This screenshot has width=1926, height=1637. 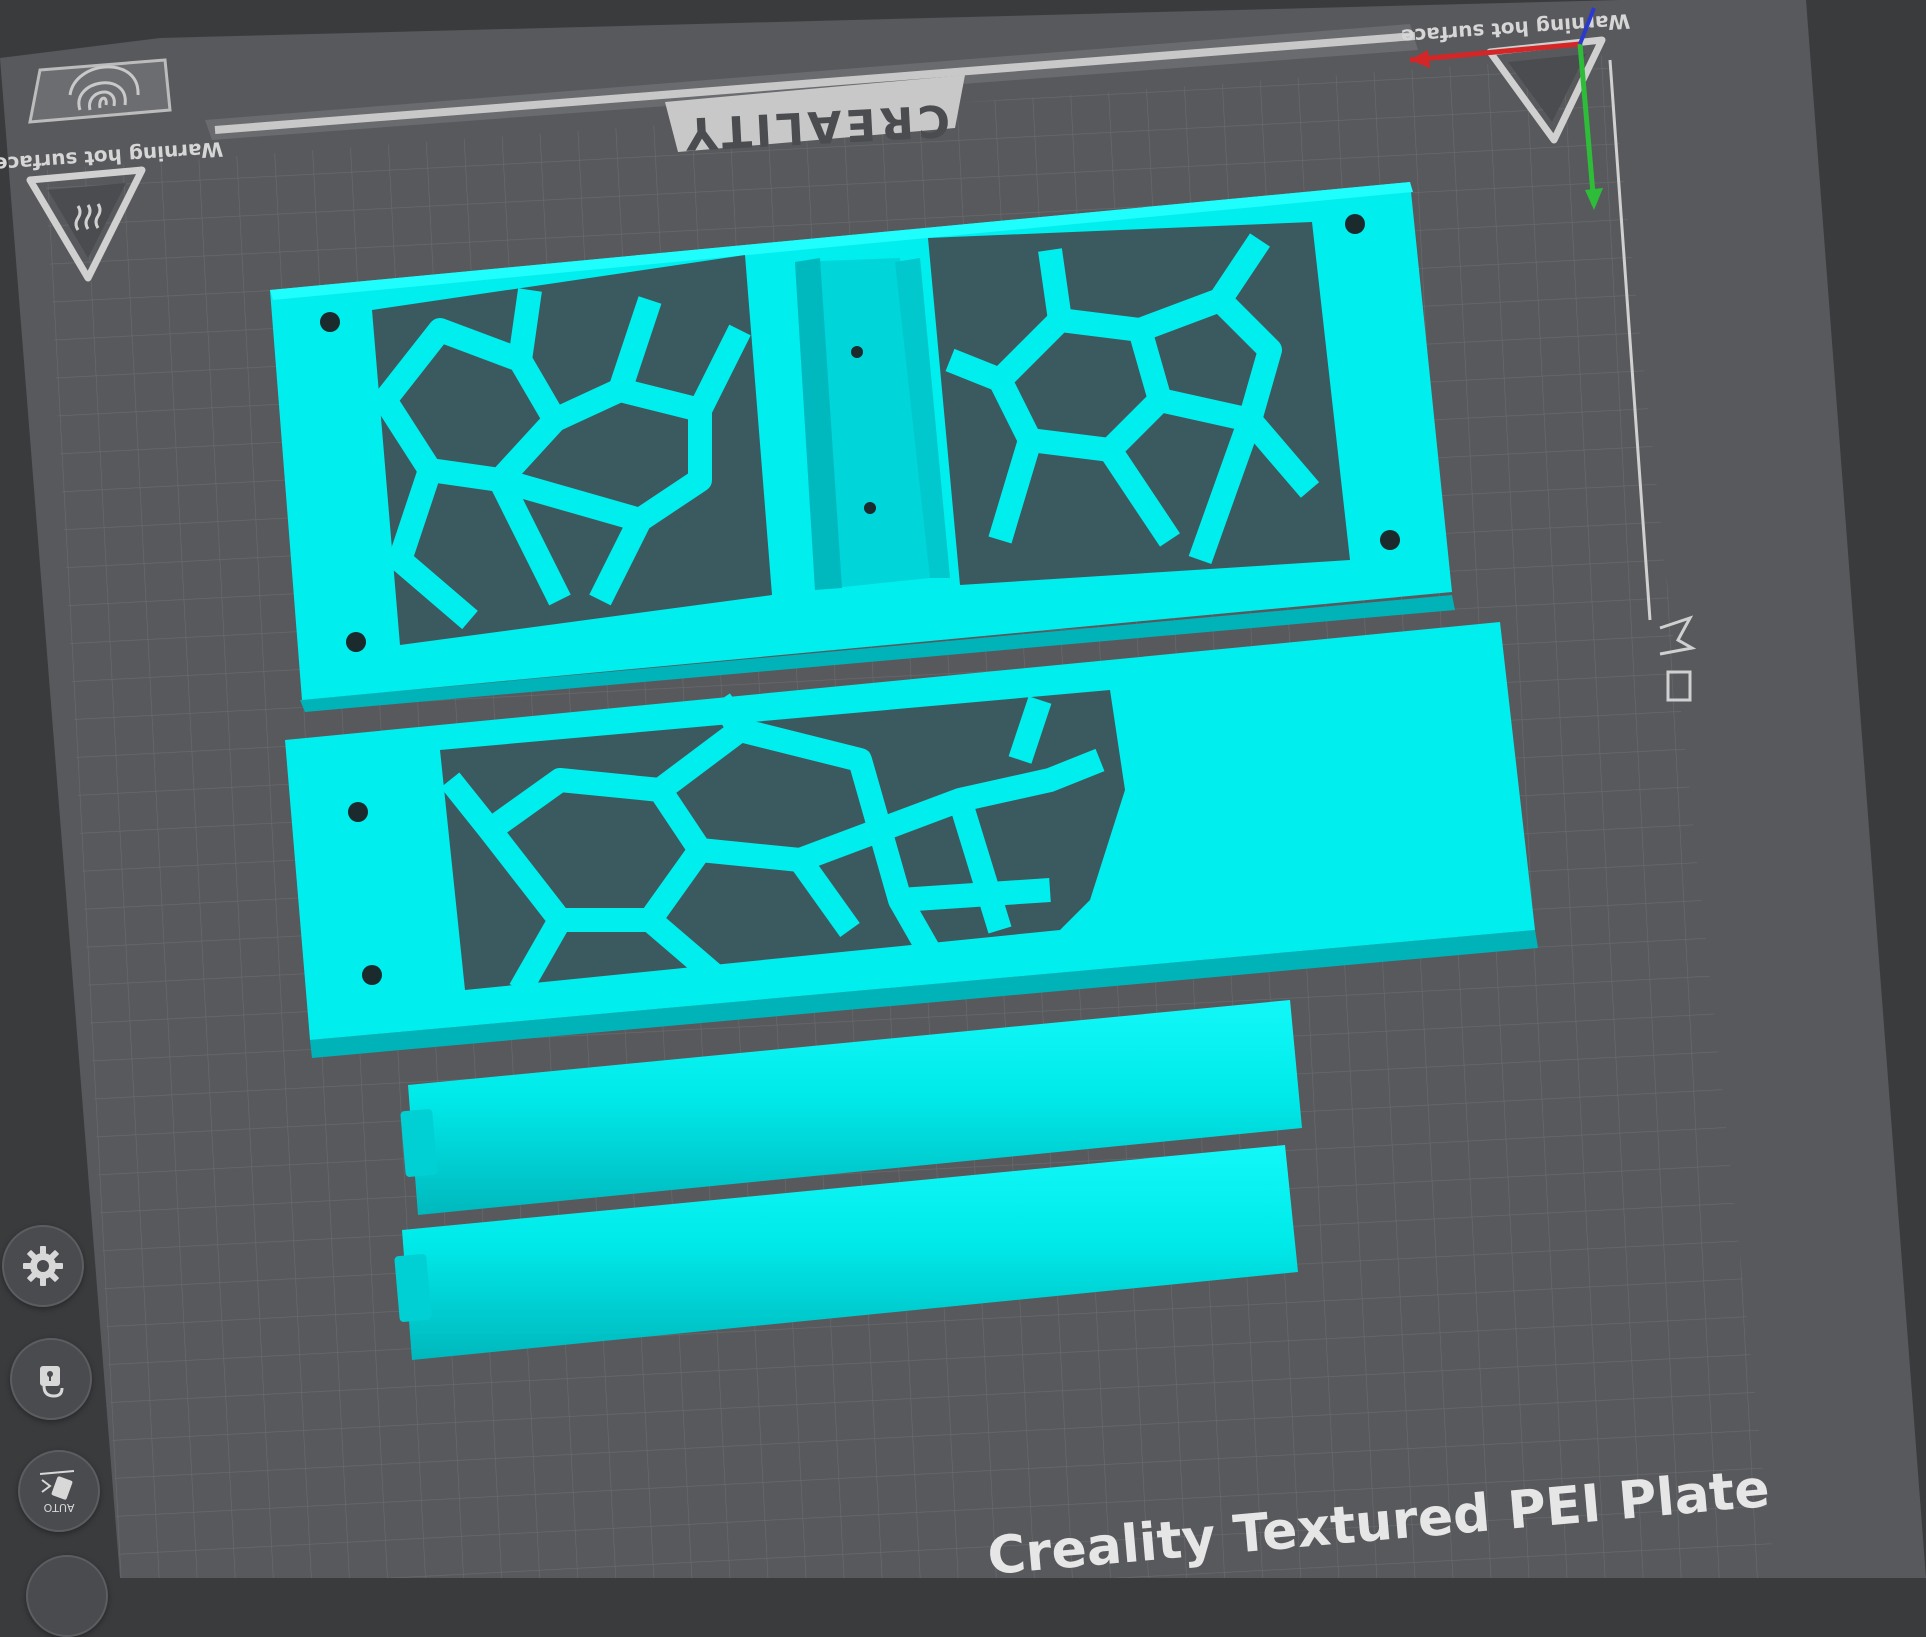 I want to click on lock-button, so click(x=51, y=1379).